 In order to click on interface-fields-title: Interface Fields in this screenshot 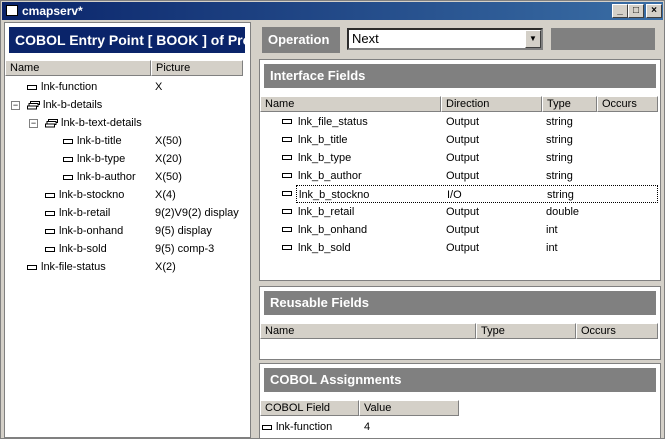, I will do `click(460, 76)`.